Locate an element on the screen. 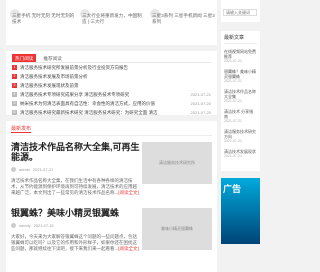 The width and height of the screenshot is (320, 272). card-text: 三大行业将重新发力，中国制造 | 三大行 is located at coordinates (112, 18).